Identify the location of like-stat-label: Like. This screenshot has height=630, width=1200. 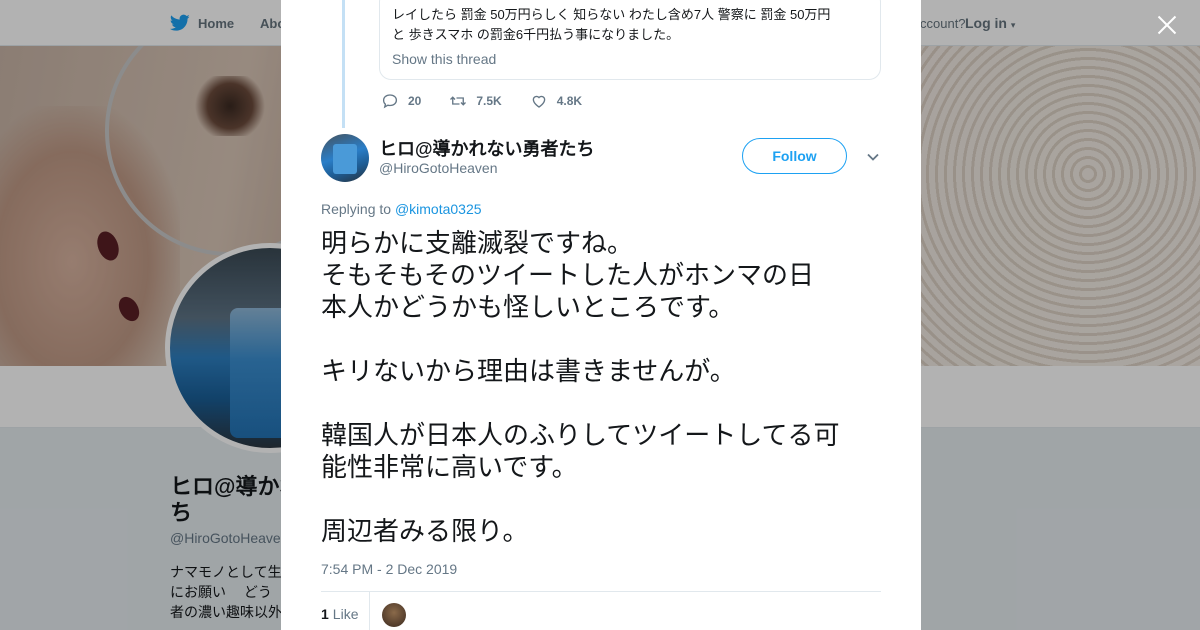
(345, 614).